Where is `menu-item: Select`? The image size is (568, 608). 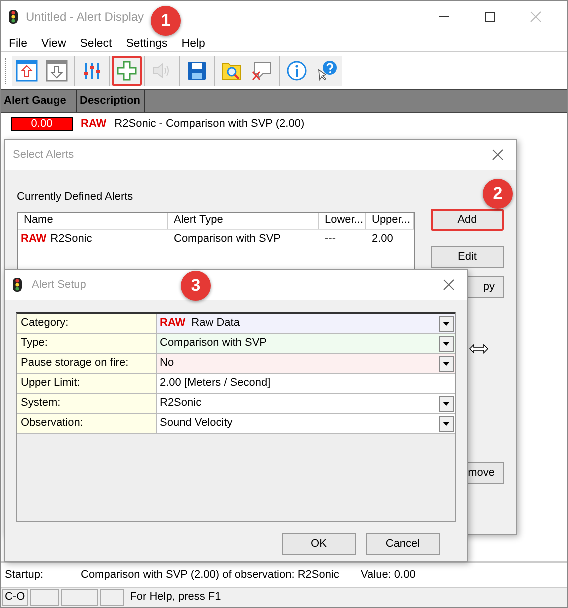
menu-item: Select is located at coordinates (96, 44).